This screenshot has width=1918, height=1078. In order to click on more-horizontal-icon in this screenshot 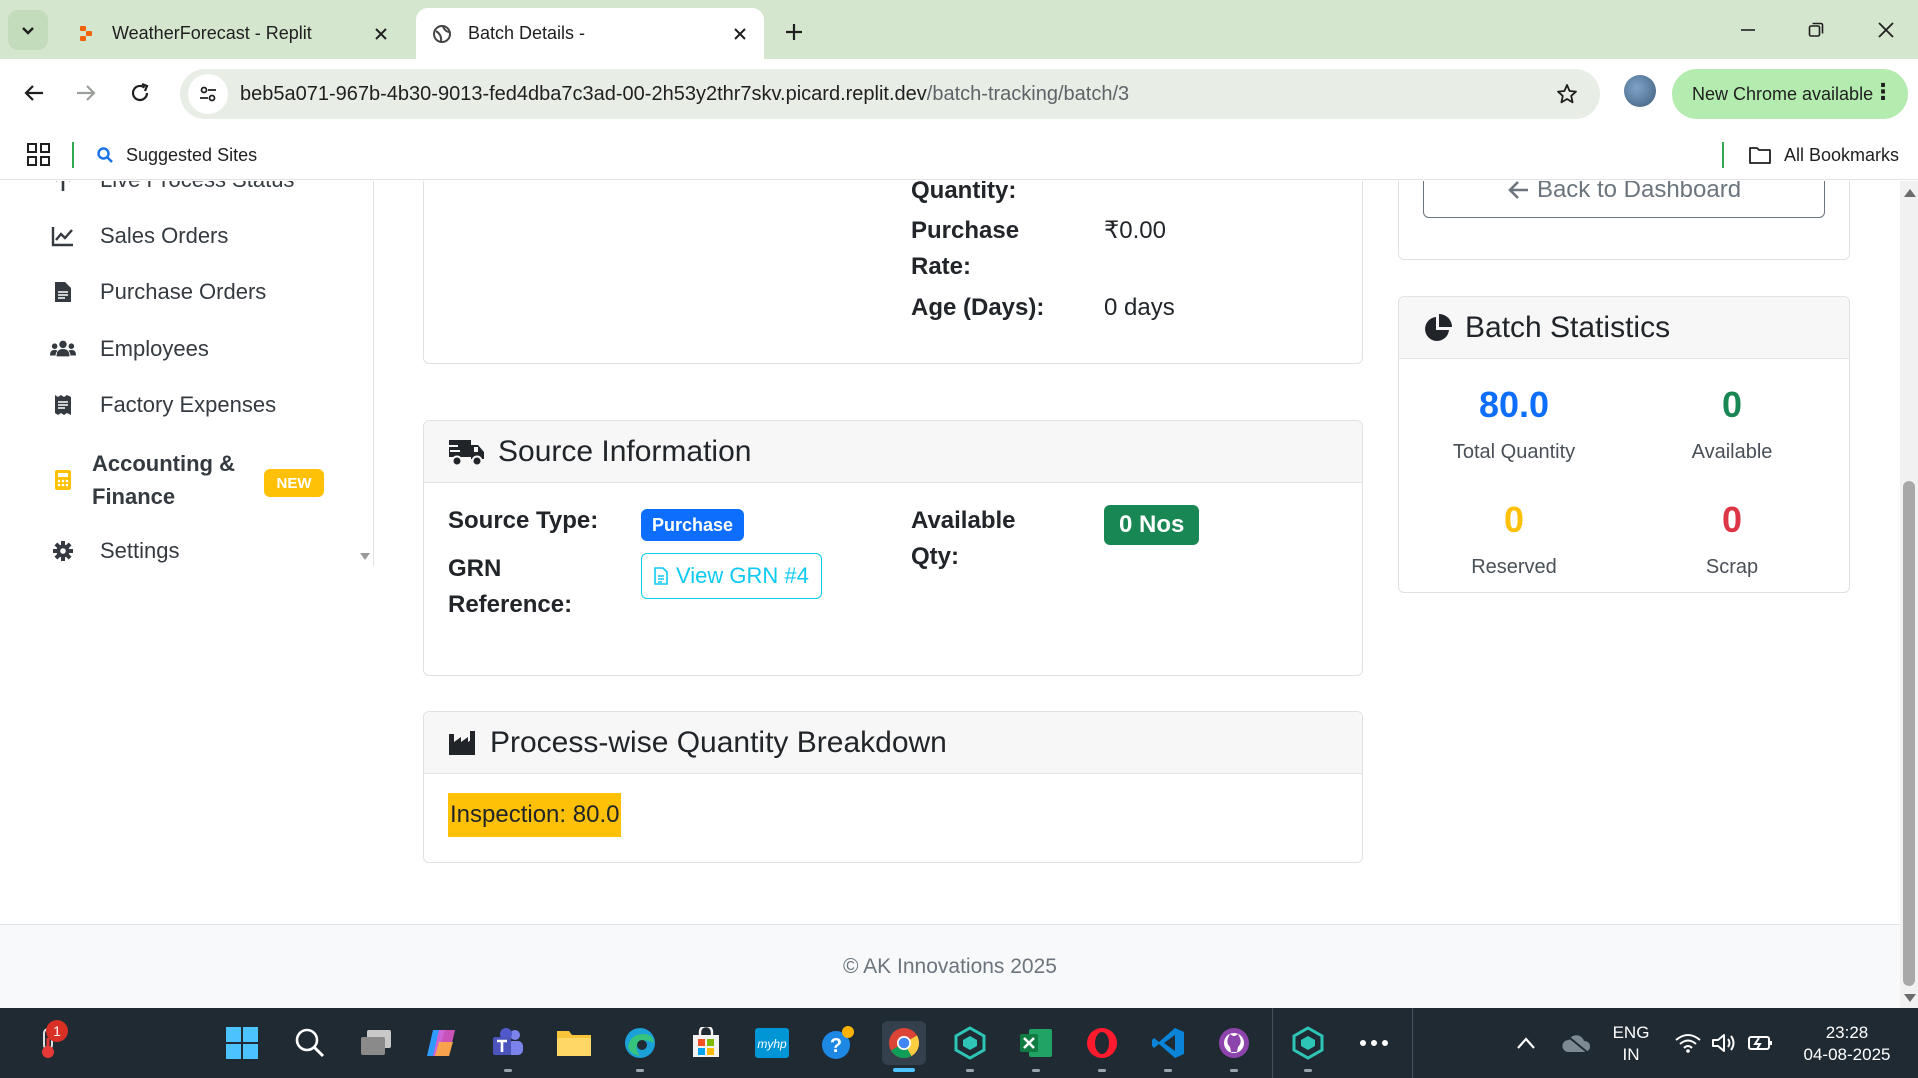, I will do `click(1374, 1043)`.